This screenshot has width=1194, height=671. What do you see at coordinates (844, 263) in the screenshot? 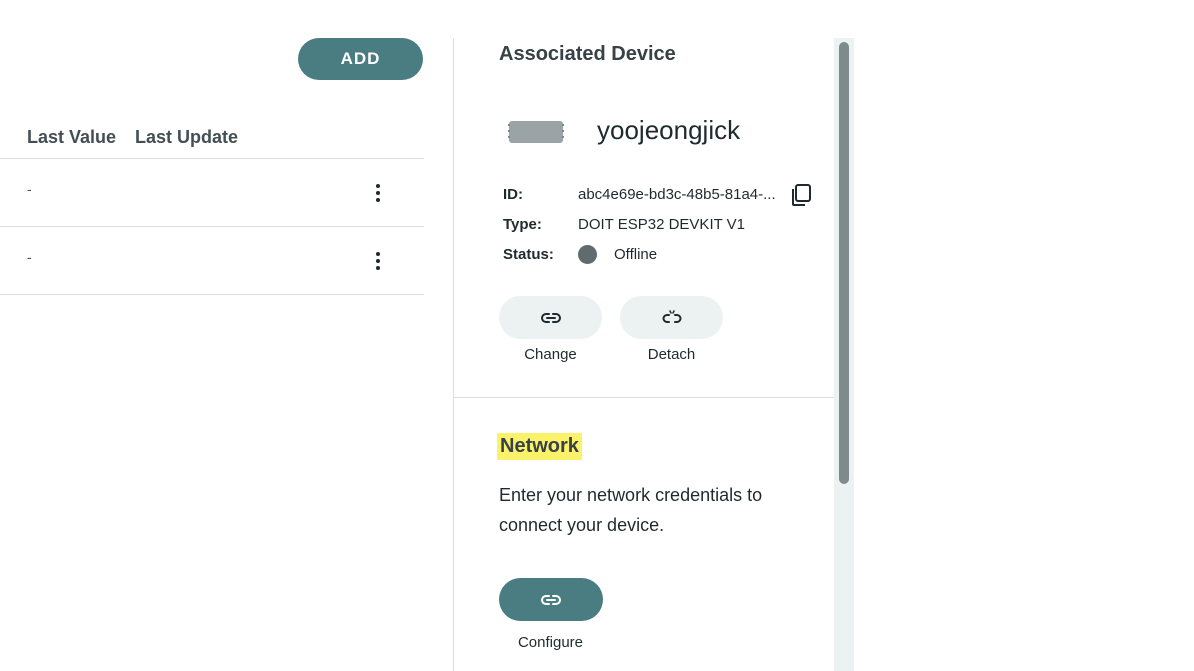
I see `scrollbar-thumb` at bounding box center [844, 263].